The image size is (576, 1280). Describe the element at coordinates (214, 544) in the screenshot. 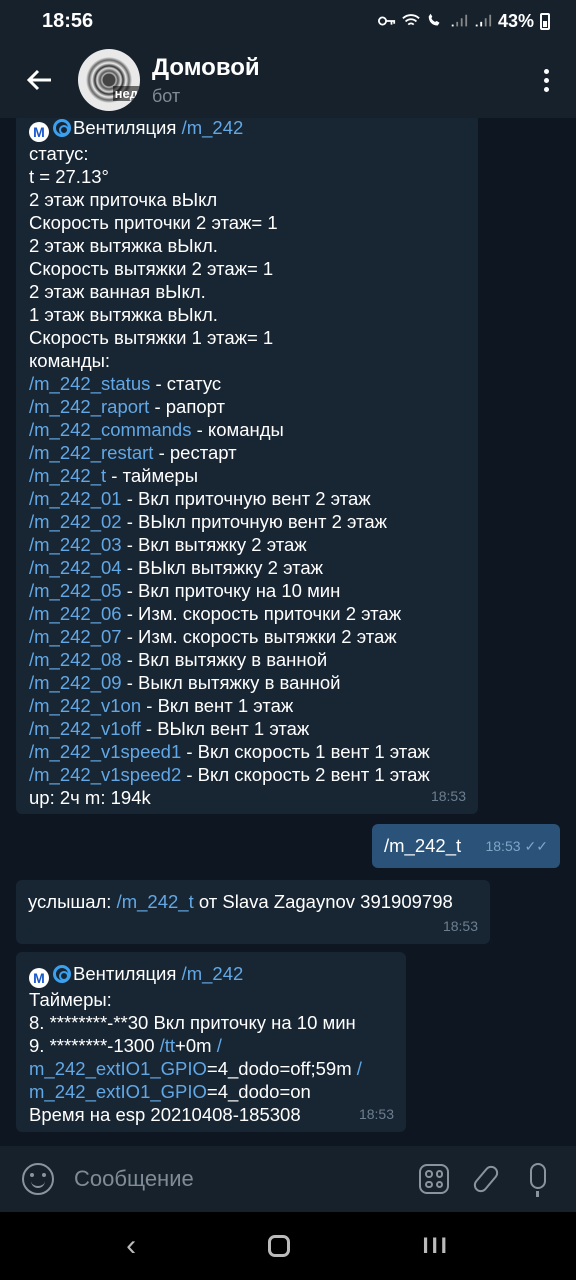

I see `command-description: - Вкл вытяжку 2 этаж` at that location.